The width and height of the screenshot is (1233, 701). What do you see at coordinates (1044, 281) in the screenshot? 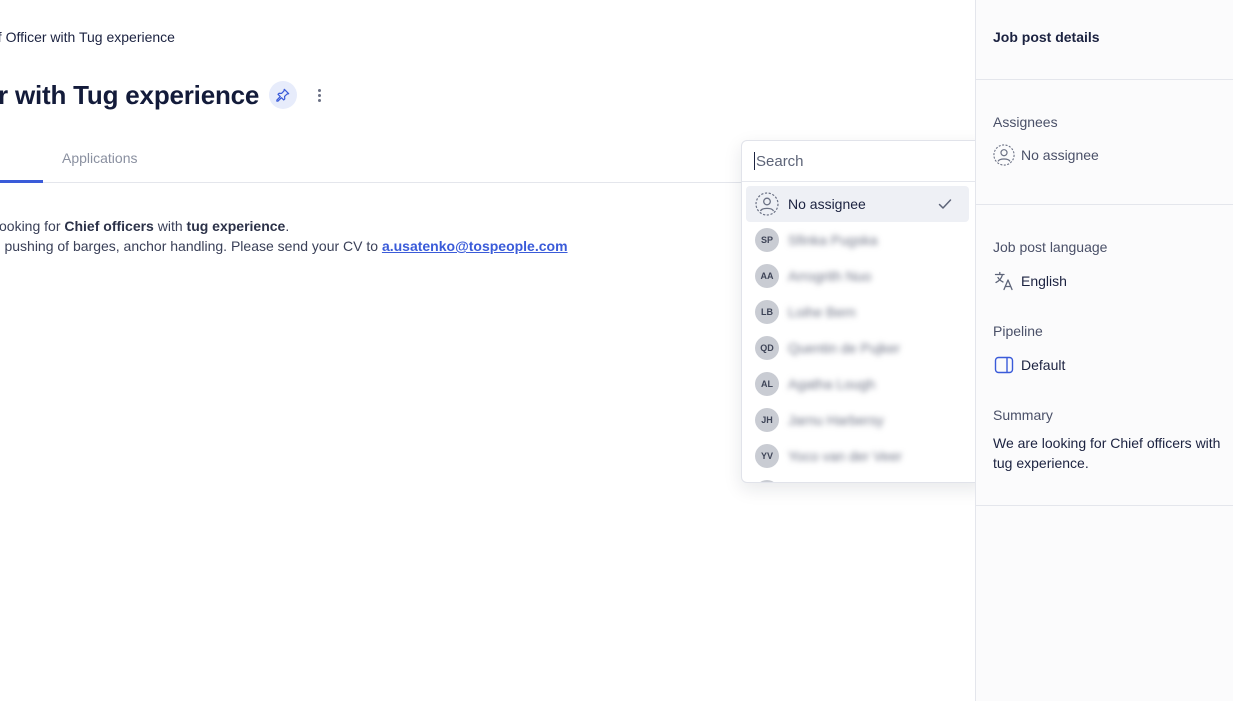
I see `language-text: English` at bounding box center [1044, 281].